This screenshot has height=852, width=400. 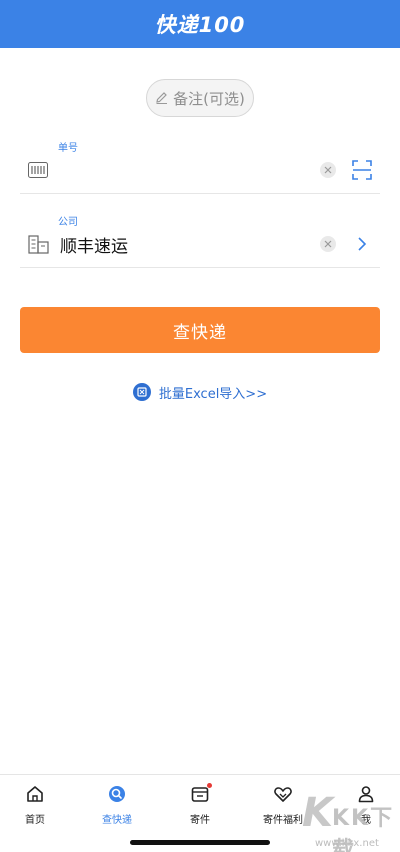 What do you see at coordinates (162, 98) in the screenshot?
I see `pencil-icon` at bounding box center [162, 98].